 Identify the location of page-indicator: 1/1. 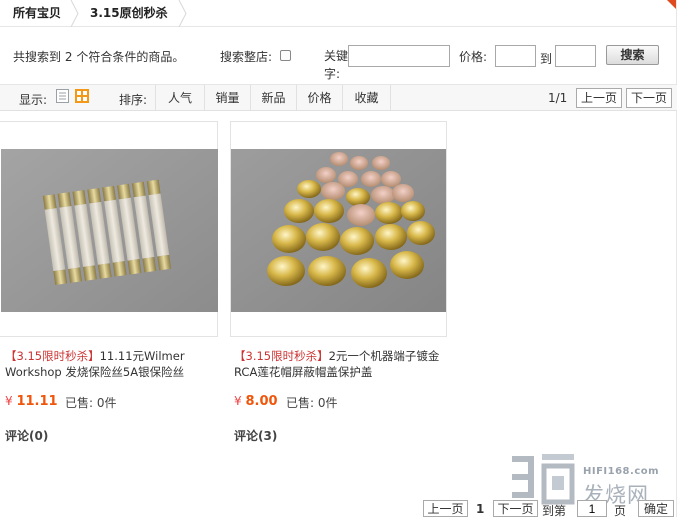
(558, 98).